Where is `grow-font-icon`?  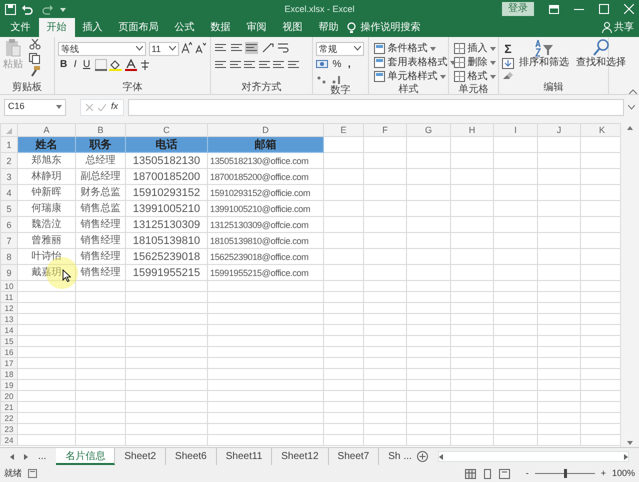 grow-font-icon is located at coordinates (186, 48).